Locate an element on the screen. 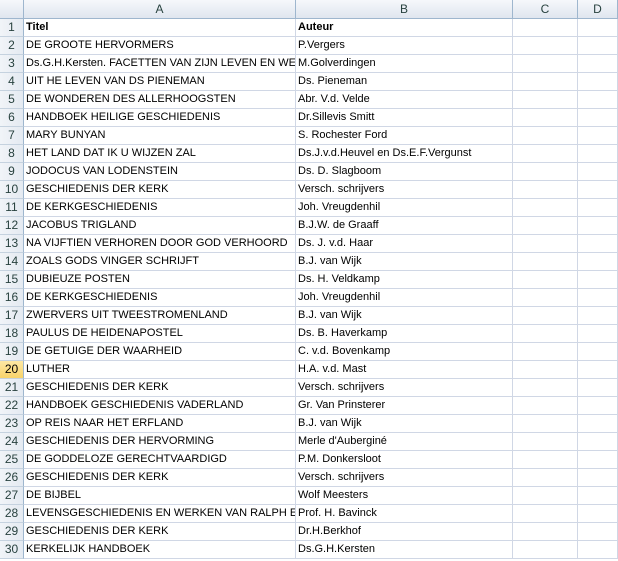 The width and height of the screenshot is (618, 561). column-header-d: D is located at coordinates (598, 9).